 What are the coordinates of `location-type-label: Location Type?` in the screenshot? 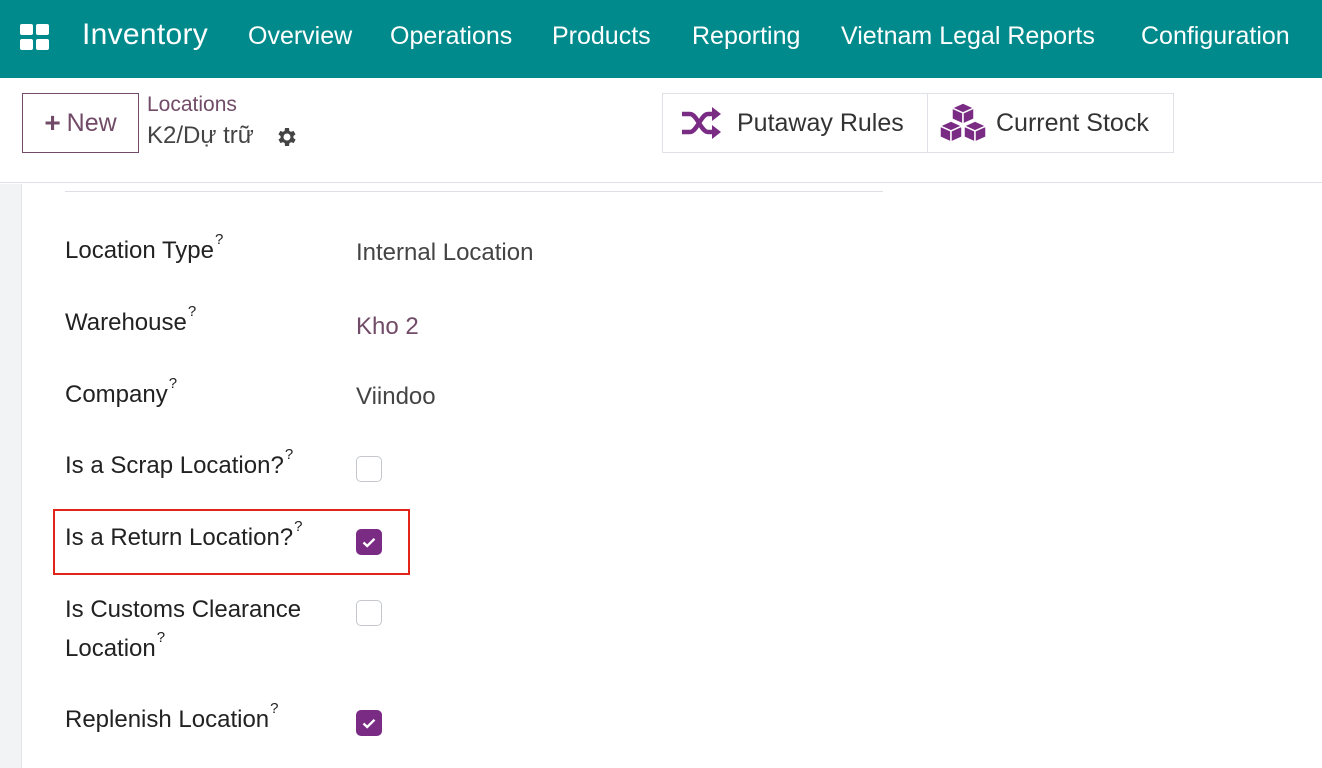 It's located at (144, 247).